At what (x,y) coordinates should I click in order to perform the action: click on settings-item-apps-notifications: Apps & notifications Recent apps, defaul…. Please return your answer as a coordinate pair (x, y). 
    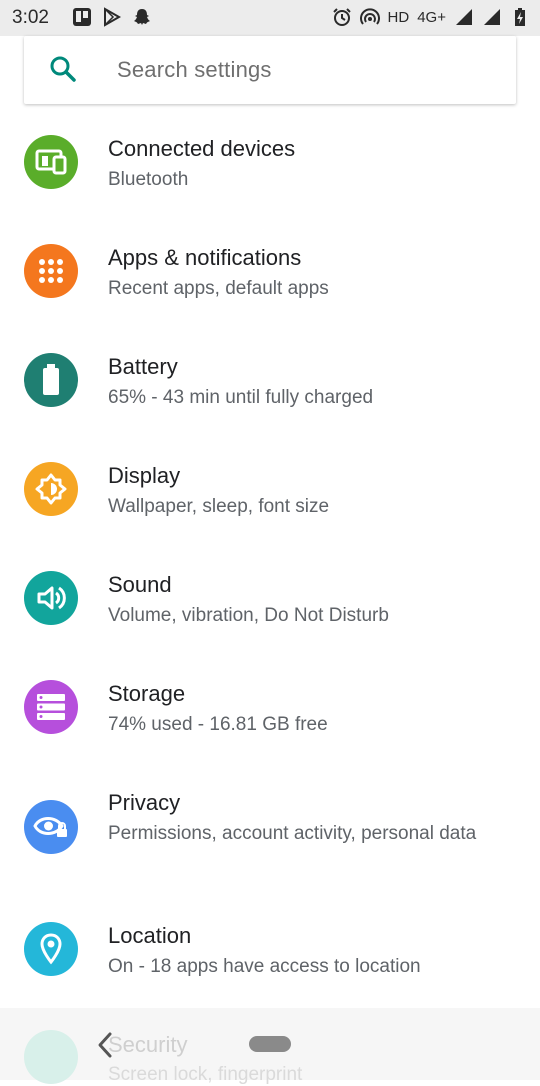
    Looking at the image, I should click on (270, 268).